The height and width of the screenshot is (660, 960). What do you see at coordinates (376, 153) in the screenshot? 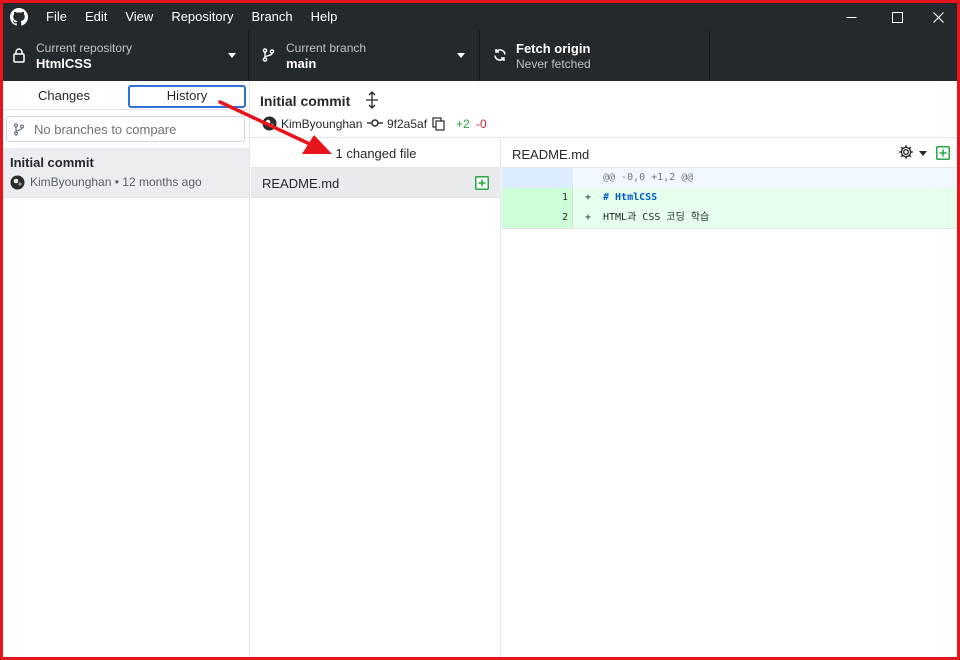
I see `changed-file-count: 1 changed file` at bounding box center [376, 153].